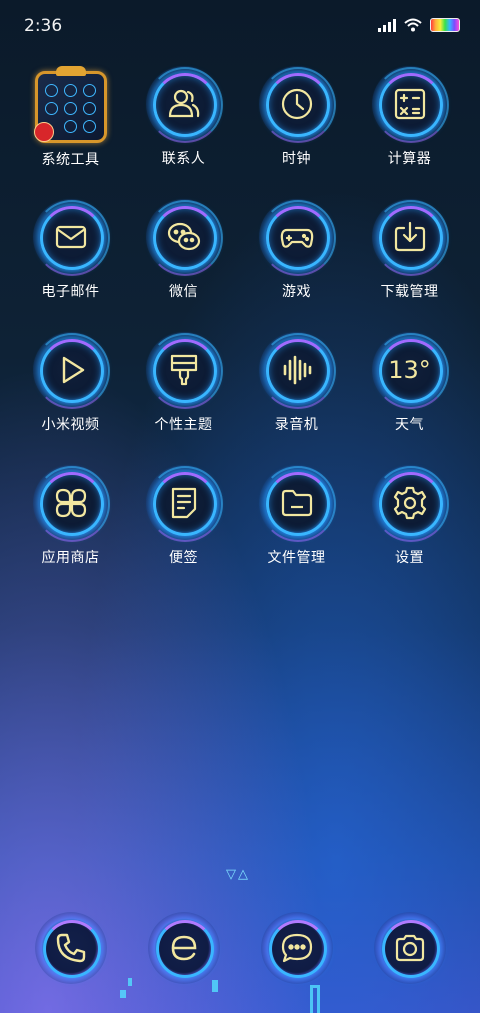 The height and width of the screenshot is (1013, 480). Describe the element at coordinates (296, 159) in the screenshot. I see `app-label: 时钟` at that location.